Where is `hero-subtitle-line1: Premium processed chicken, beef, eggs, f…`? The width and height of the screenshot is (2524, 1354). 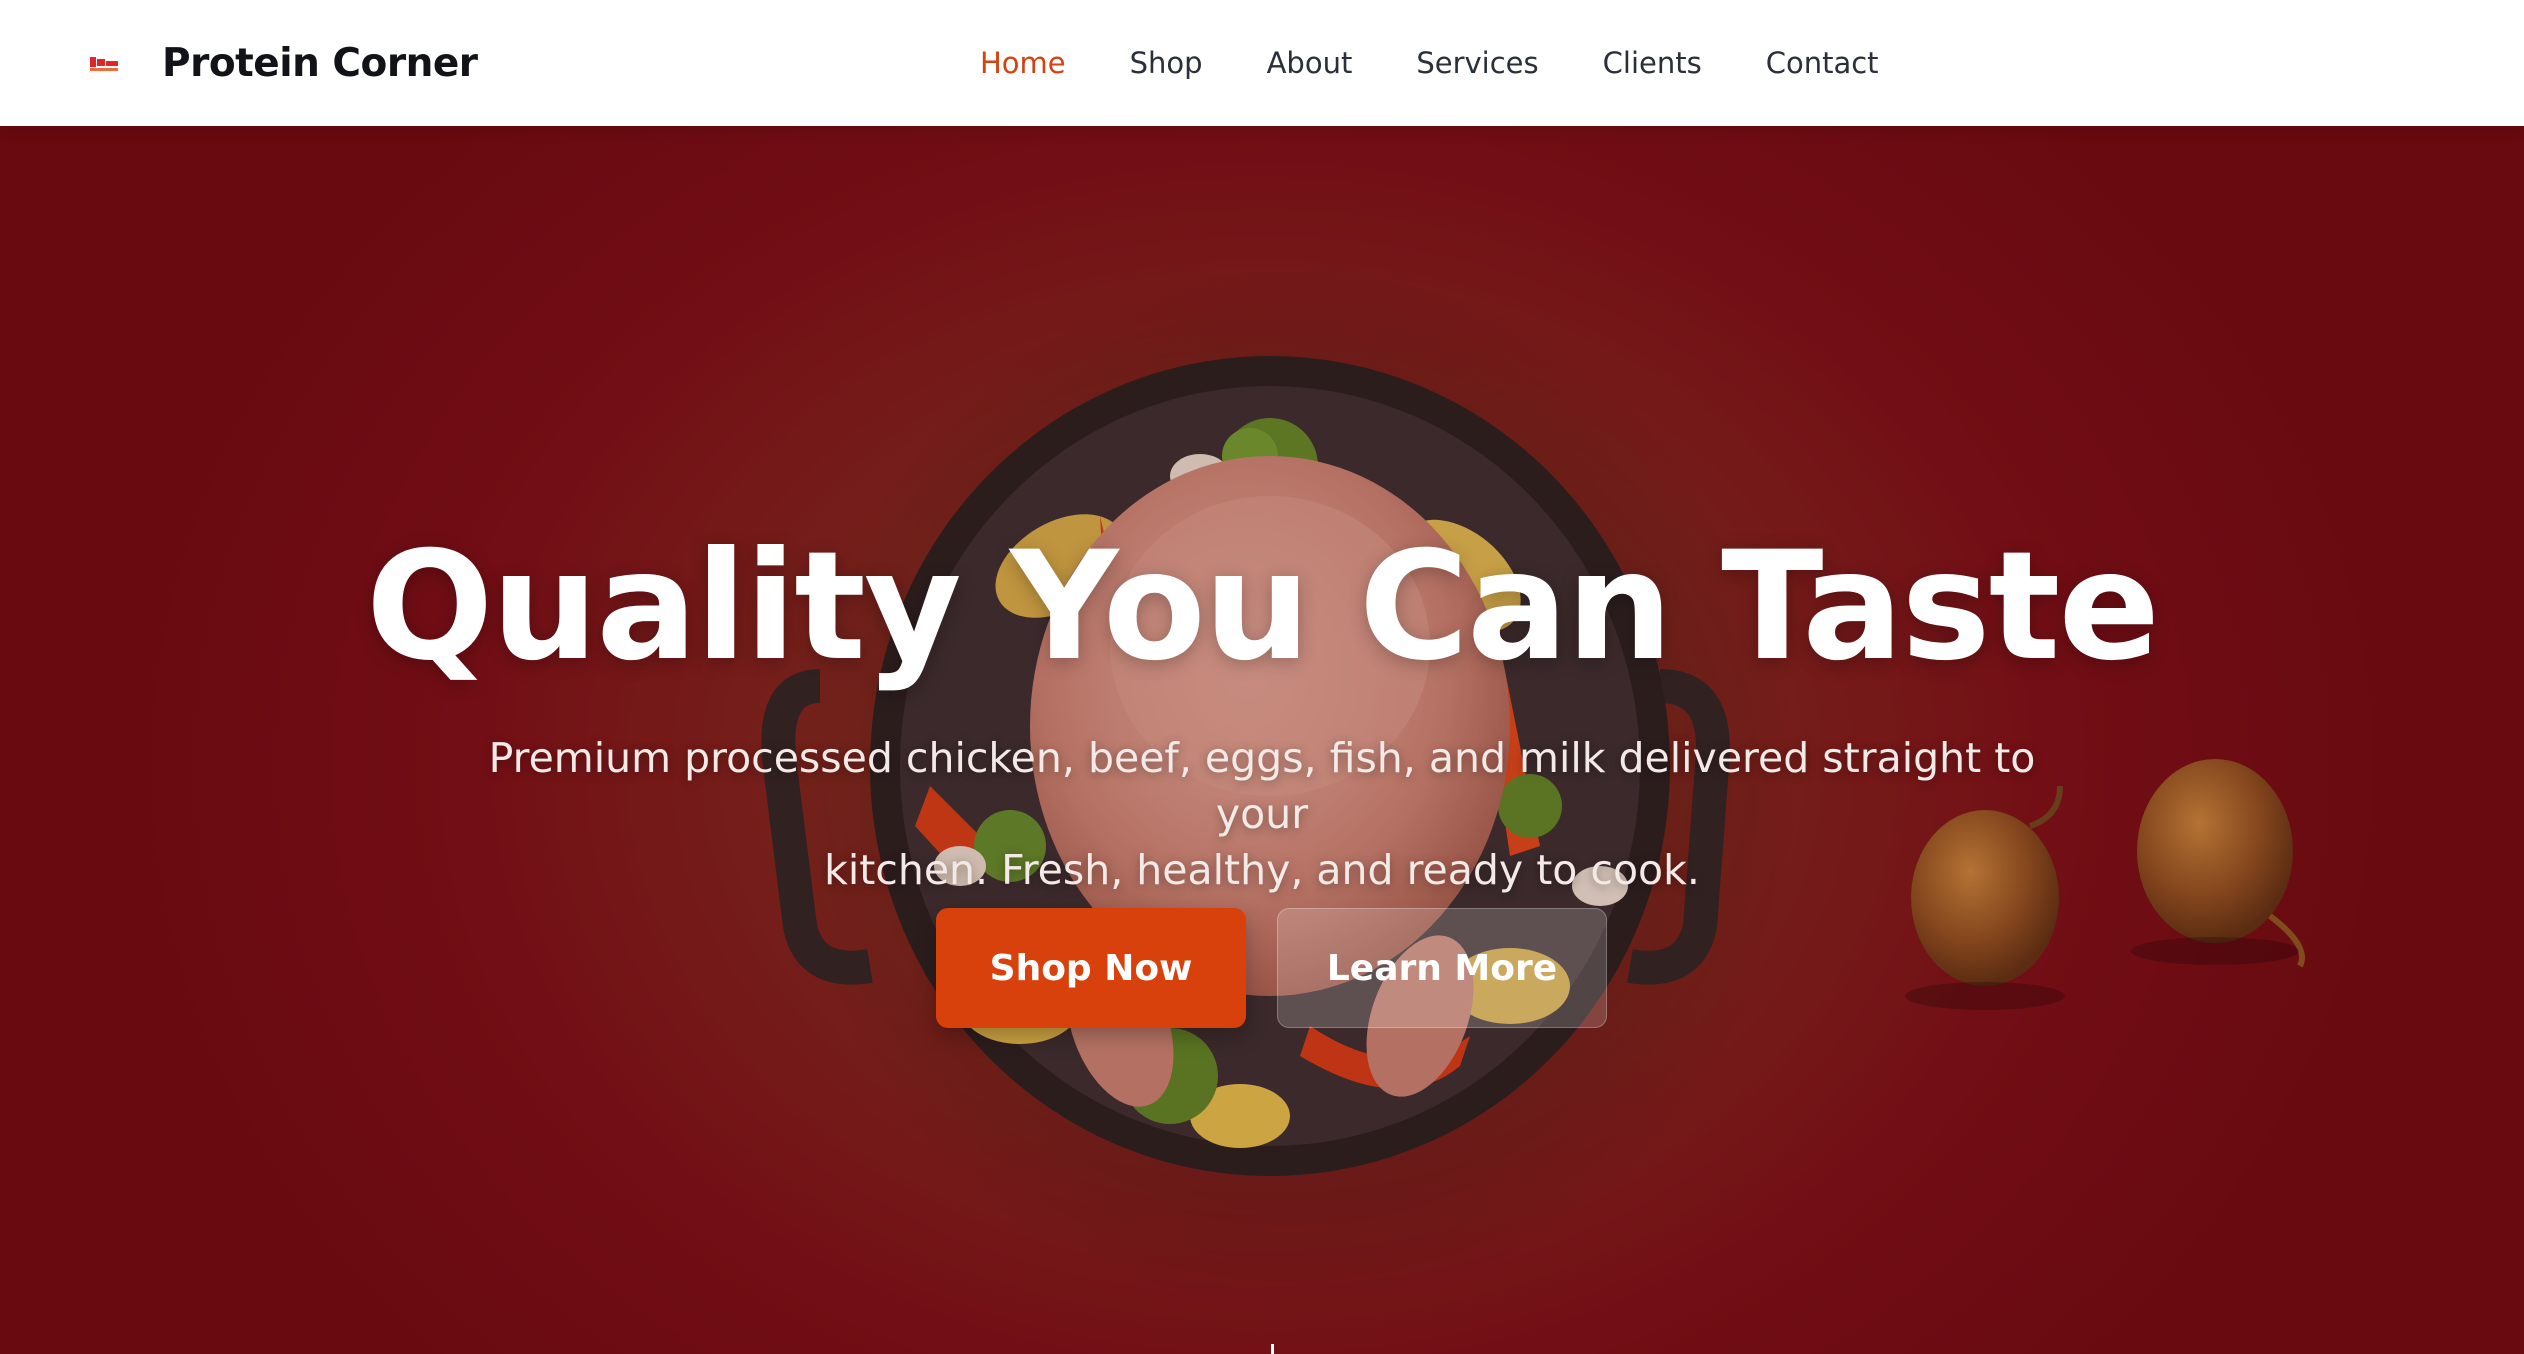
hero-subtitle-line1: Premium processed chicken, beef, eggs, f… is located at coordinates (1262, 786).